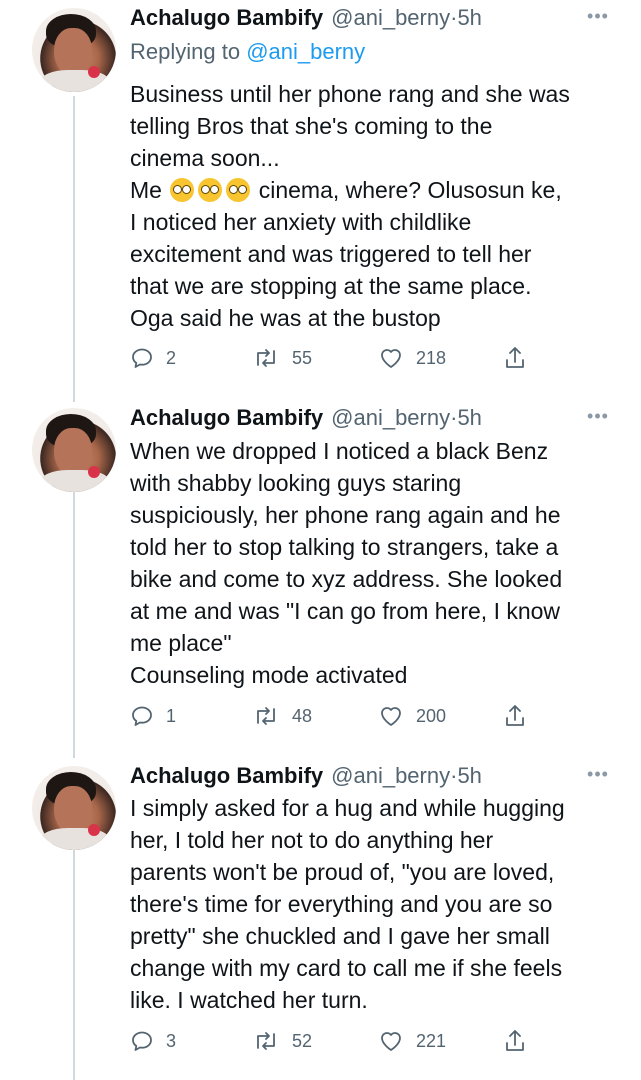  I want to click on text-line: I noticed her anxiety with childlike, so click(301, 222).